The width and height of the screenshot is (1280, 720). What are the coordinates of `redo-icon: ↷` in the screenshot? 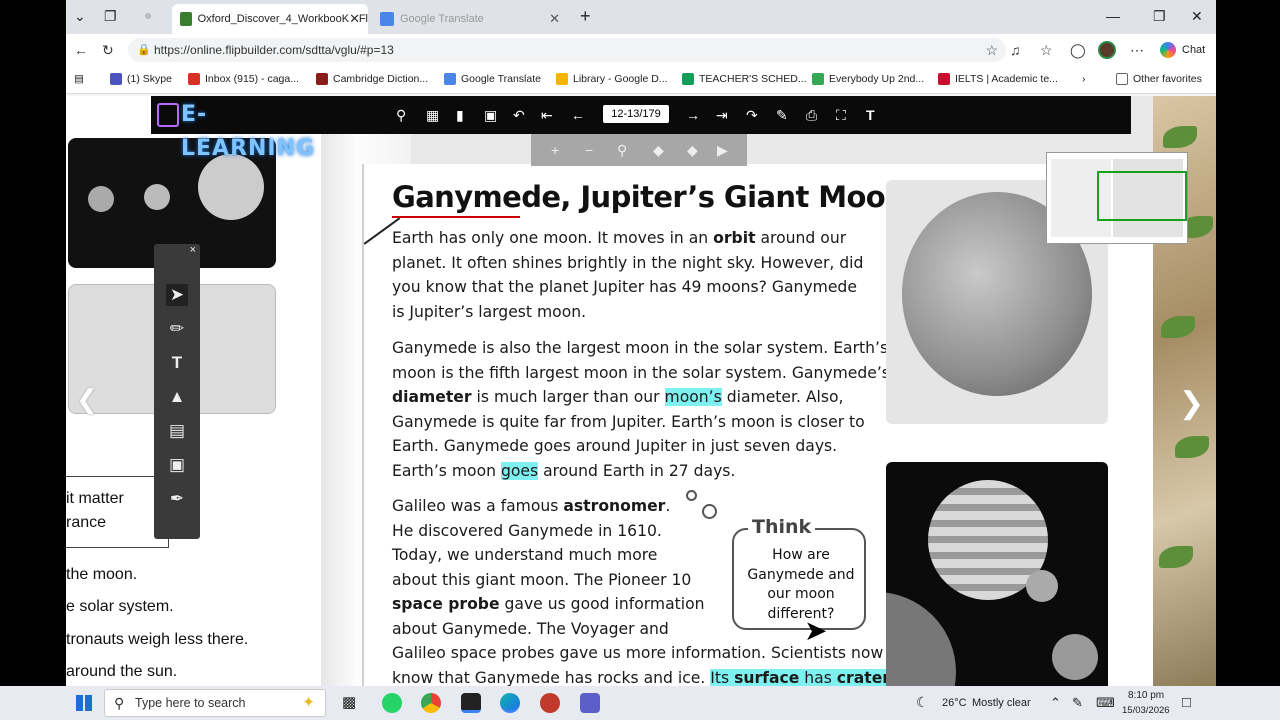 It's located at (752, 115).